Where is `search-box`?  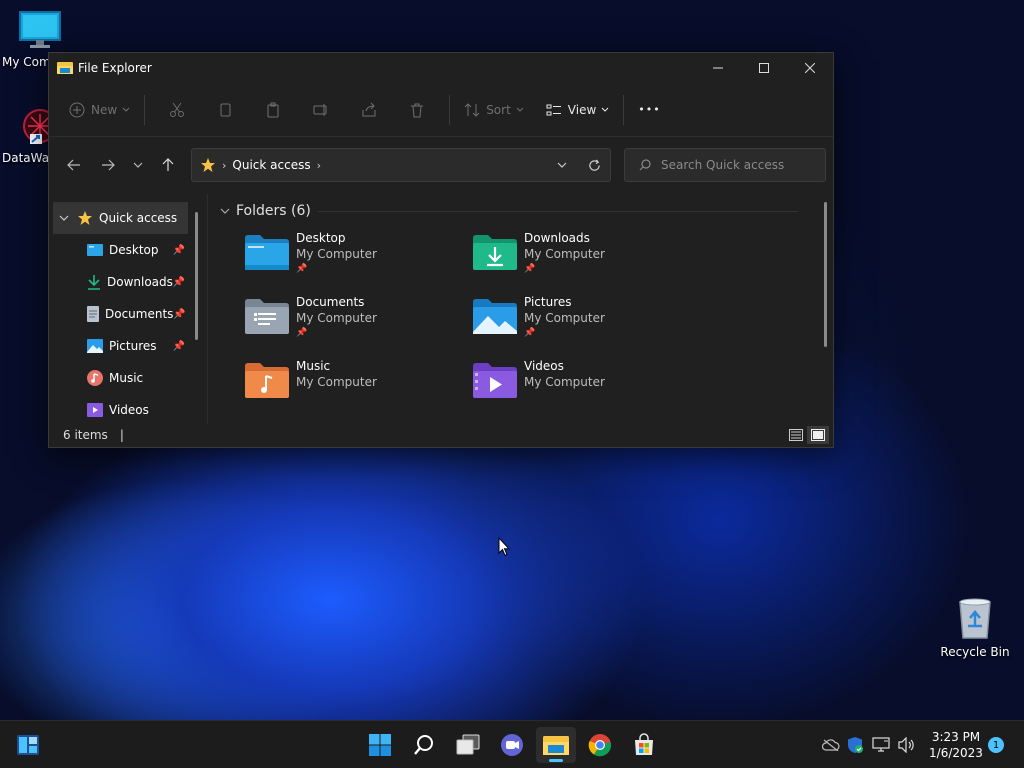 search-box is located at coordinates (725, 165).